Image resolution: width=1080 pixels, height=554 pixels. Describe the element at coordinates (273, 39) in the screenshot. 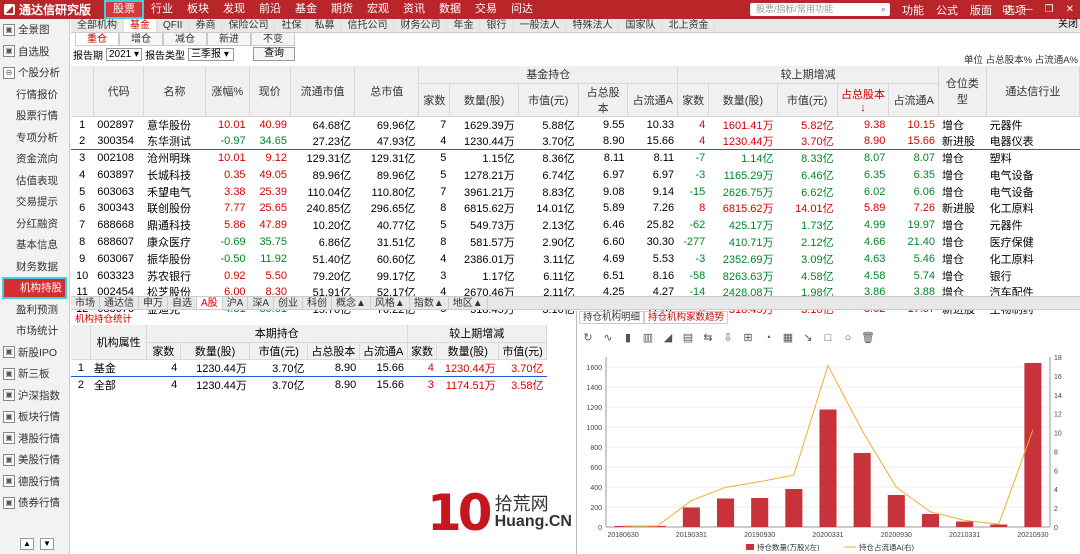

I see `tab-pos-4: 不变` at that location.